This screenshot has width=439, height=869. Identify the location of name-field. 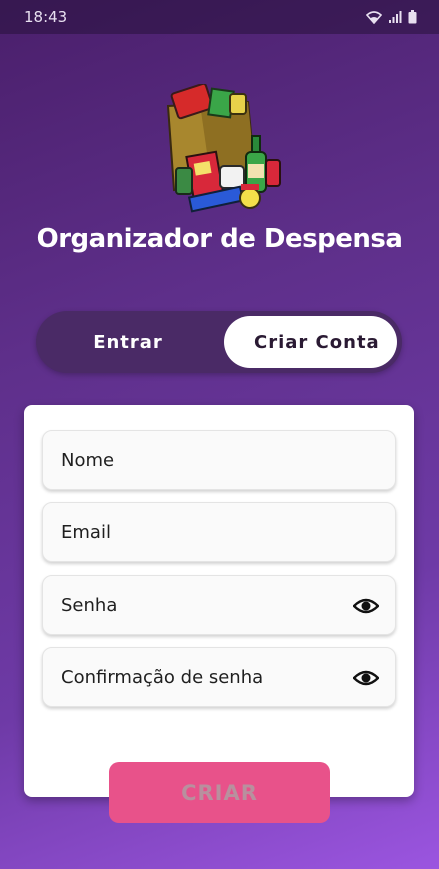
(219, 460).